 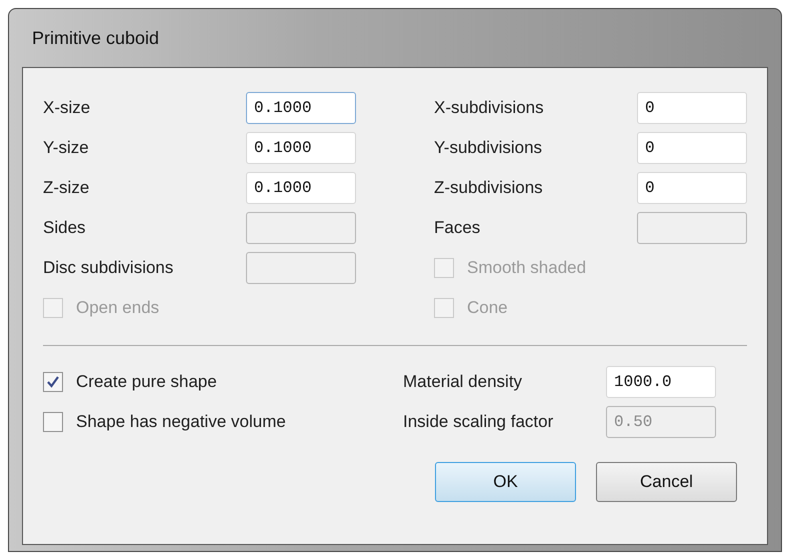 I want to click on ok-button: OK, so click(x=505, y=482).